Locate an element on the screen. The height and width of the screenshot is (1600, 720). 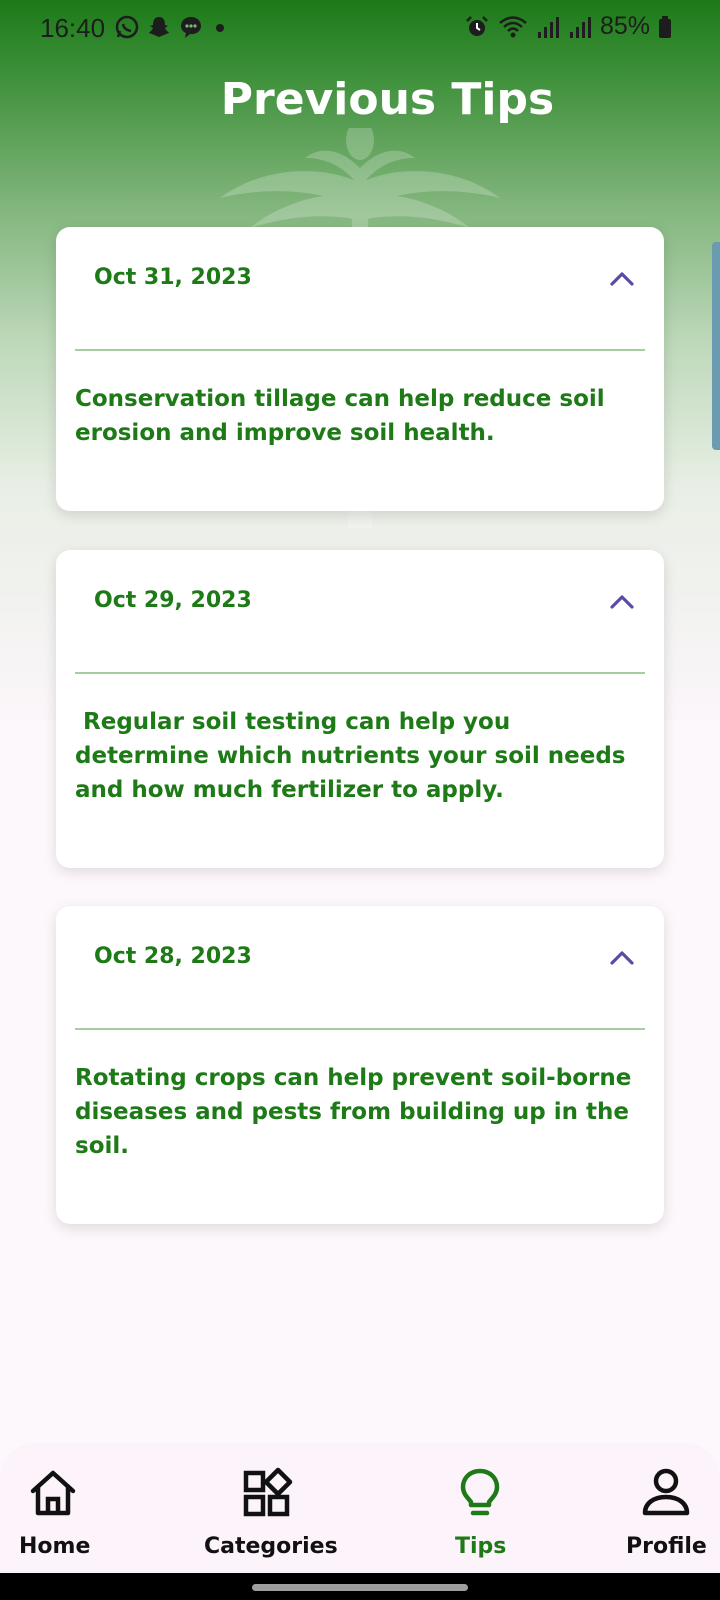
dot-icon is located at coordinates (220, 28).